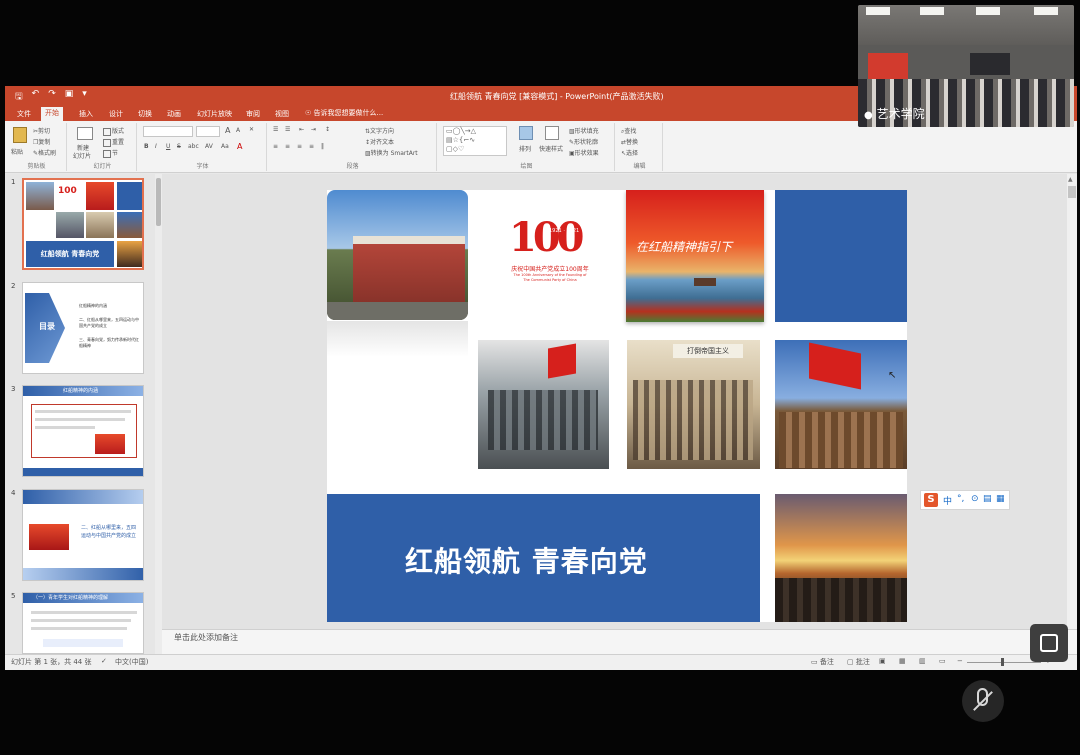  I want to click on align-text-button: ↕对齐文本, so click(379, 141).